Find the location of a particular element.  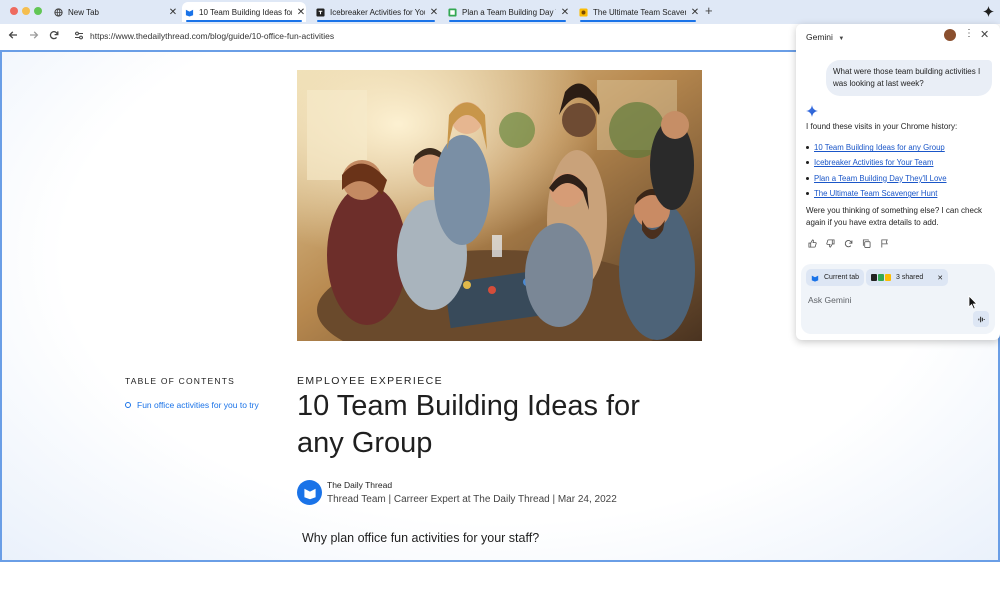

mouse-cursor-icon is located at coordinates (973, 305).